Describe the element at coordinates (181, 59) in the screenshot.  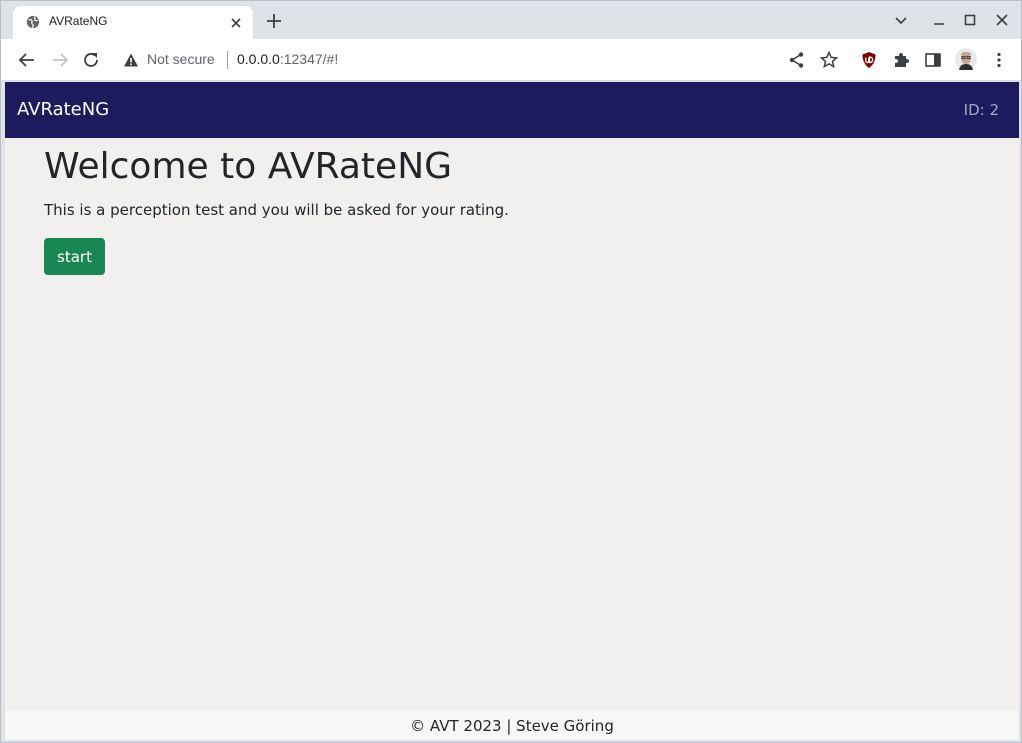
I see `security-label: Not secure` at that location.